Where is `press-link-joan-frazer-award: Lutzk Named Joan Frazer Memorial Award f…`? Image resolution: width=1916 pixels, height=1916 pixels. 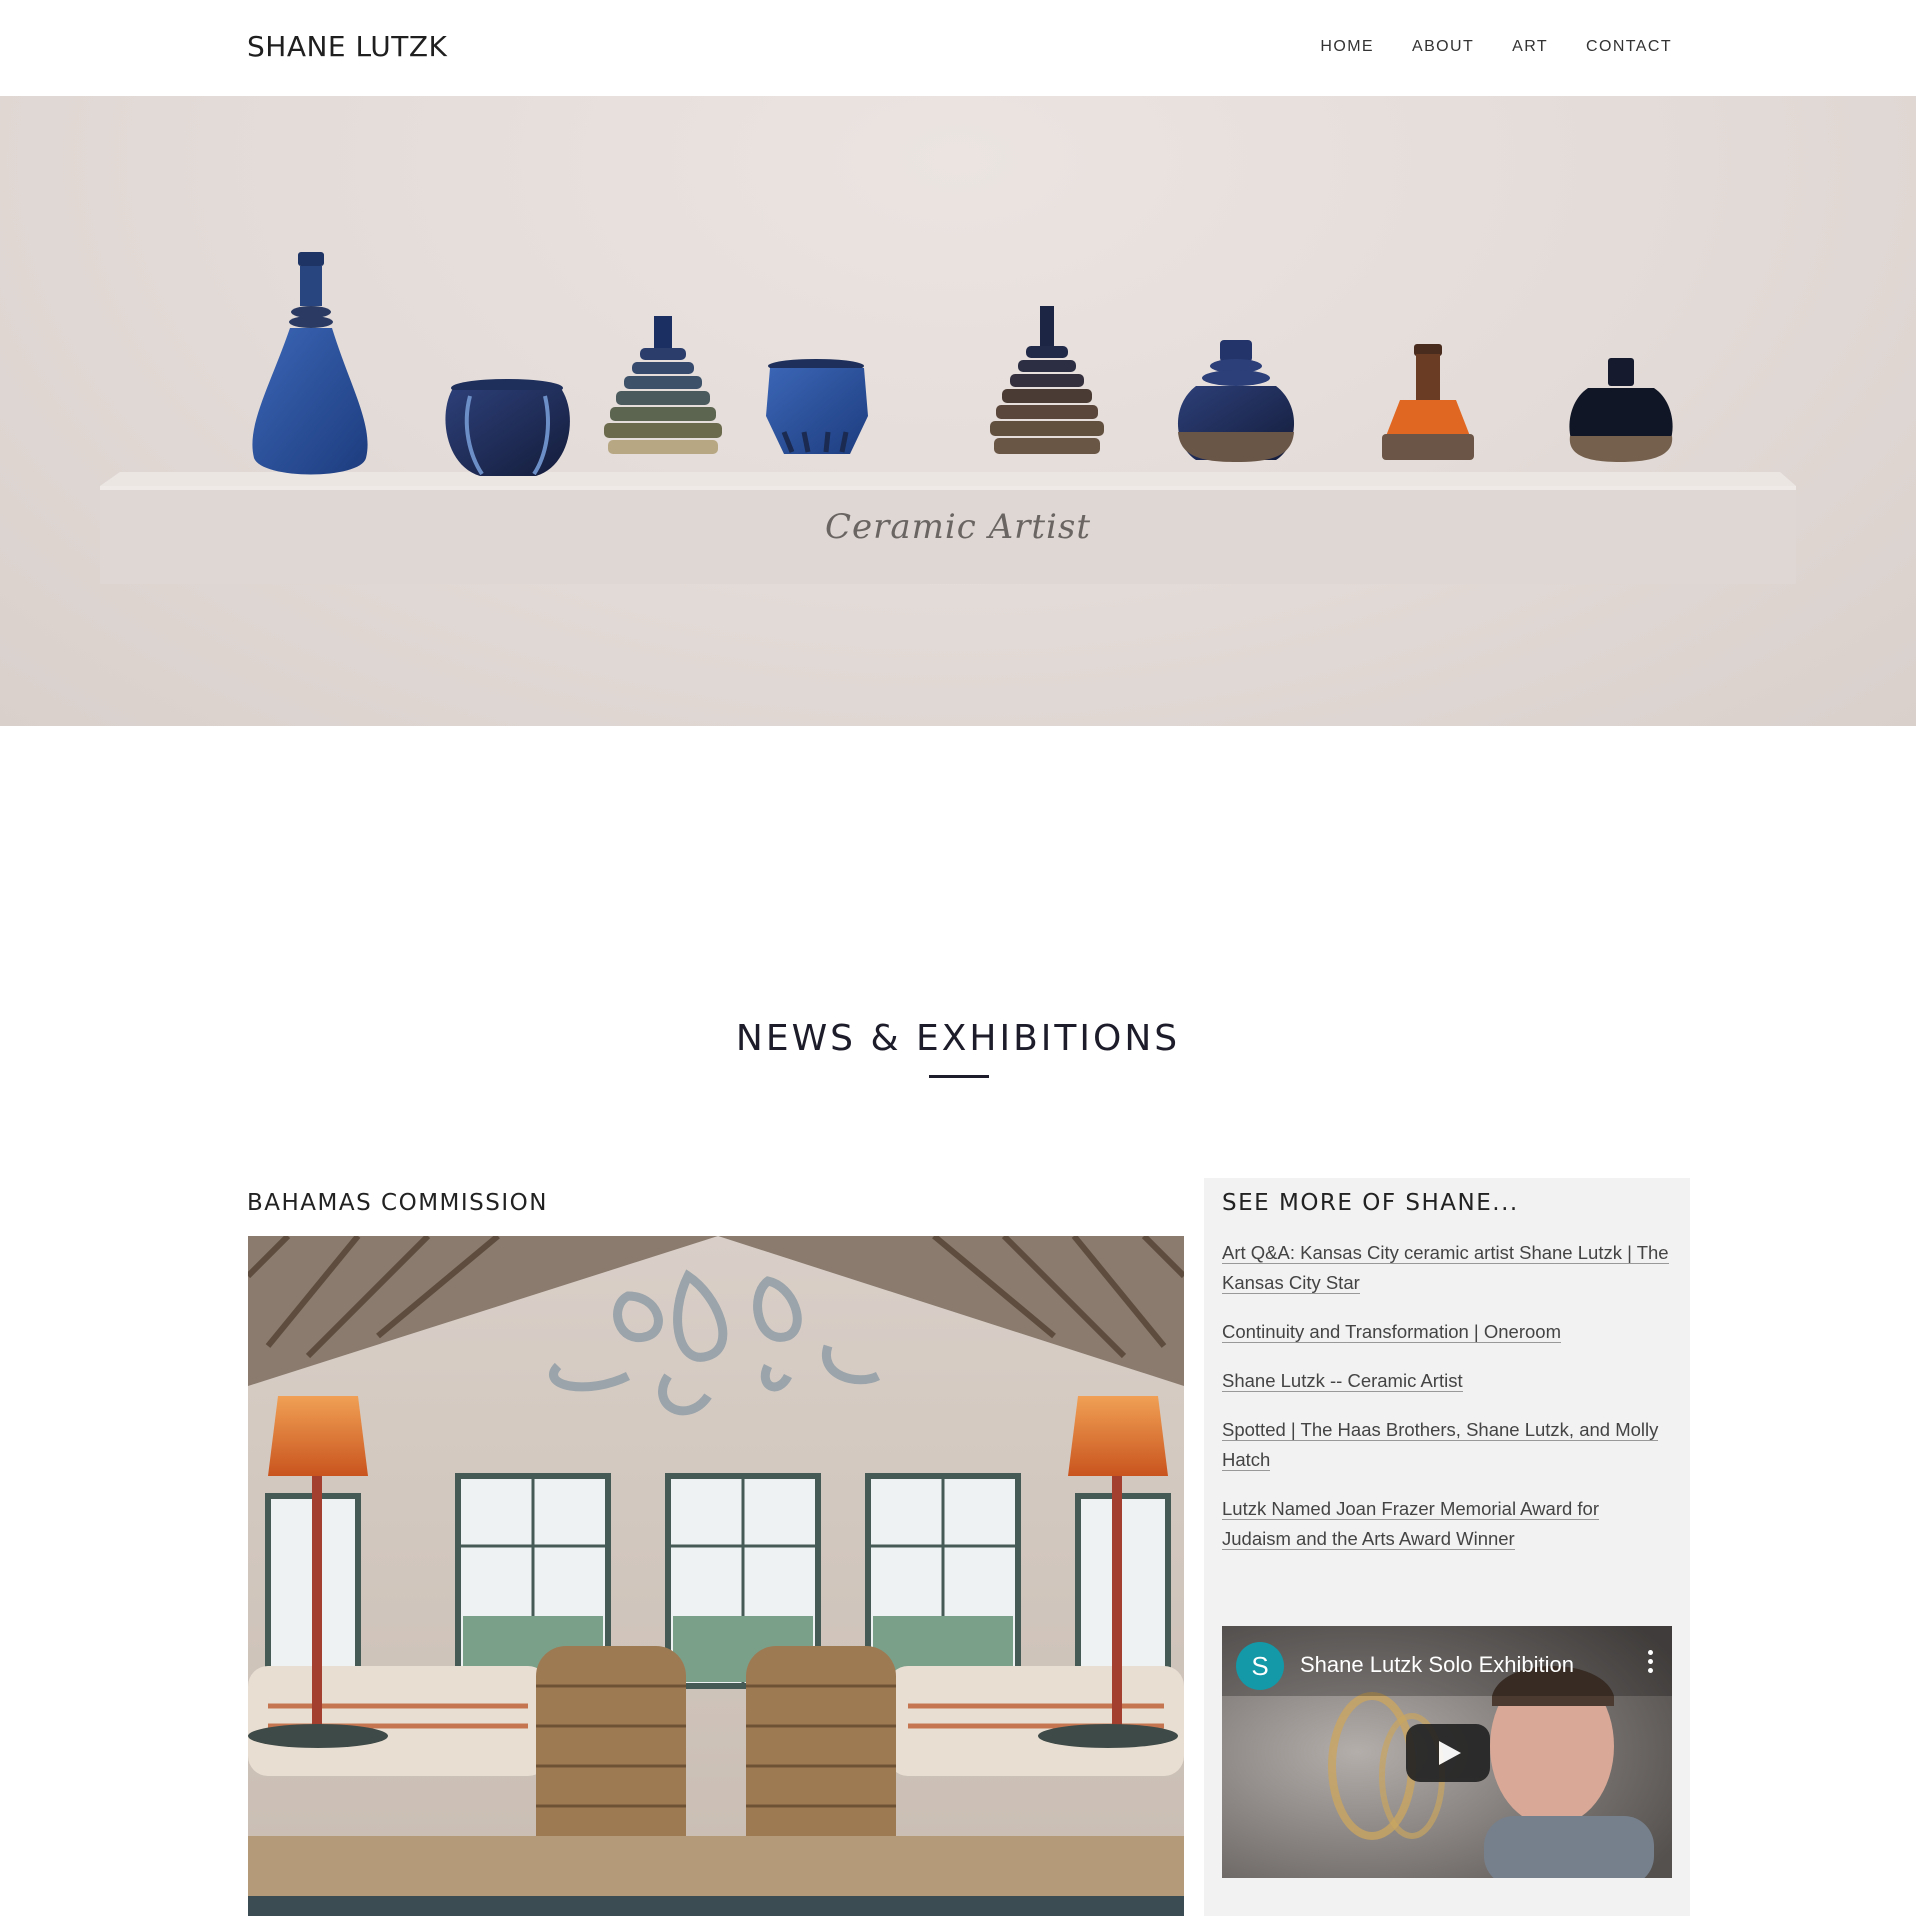
press-link-joan-frazer-award: Lutzk Named Joan Frazer Memorial Award f… is located at coordinates (1447, 1524).